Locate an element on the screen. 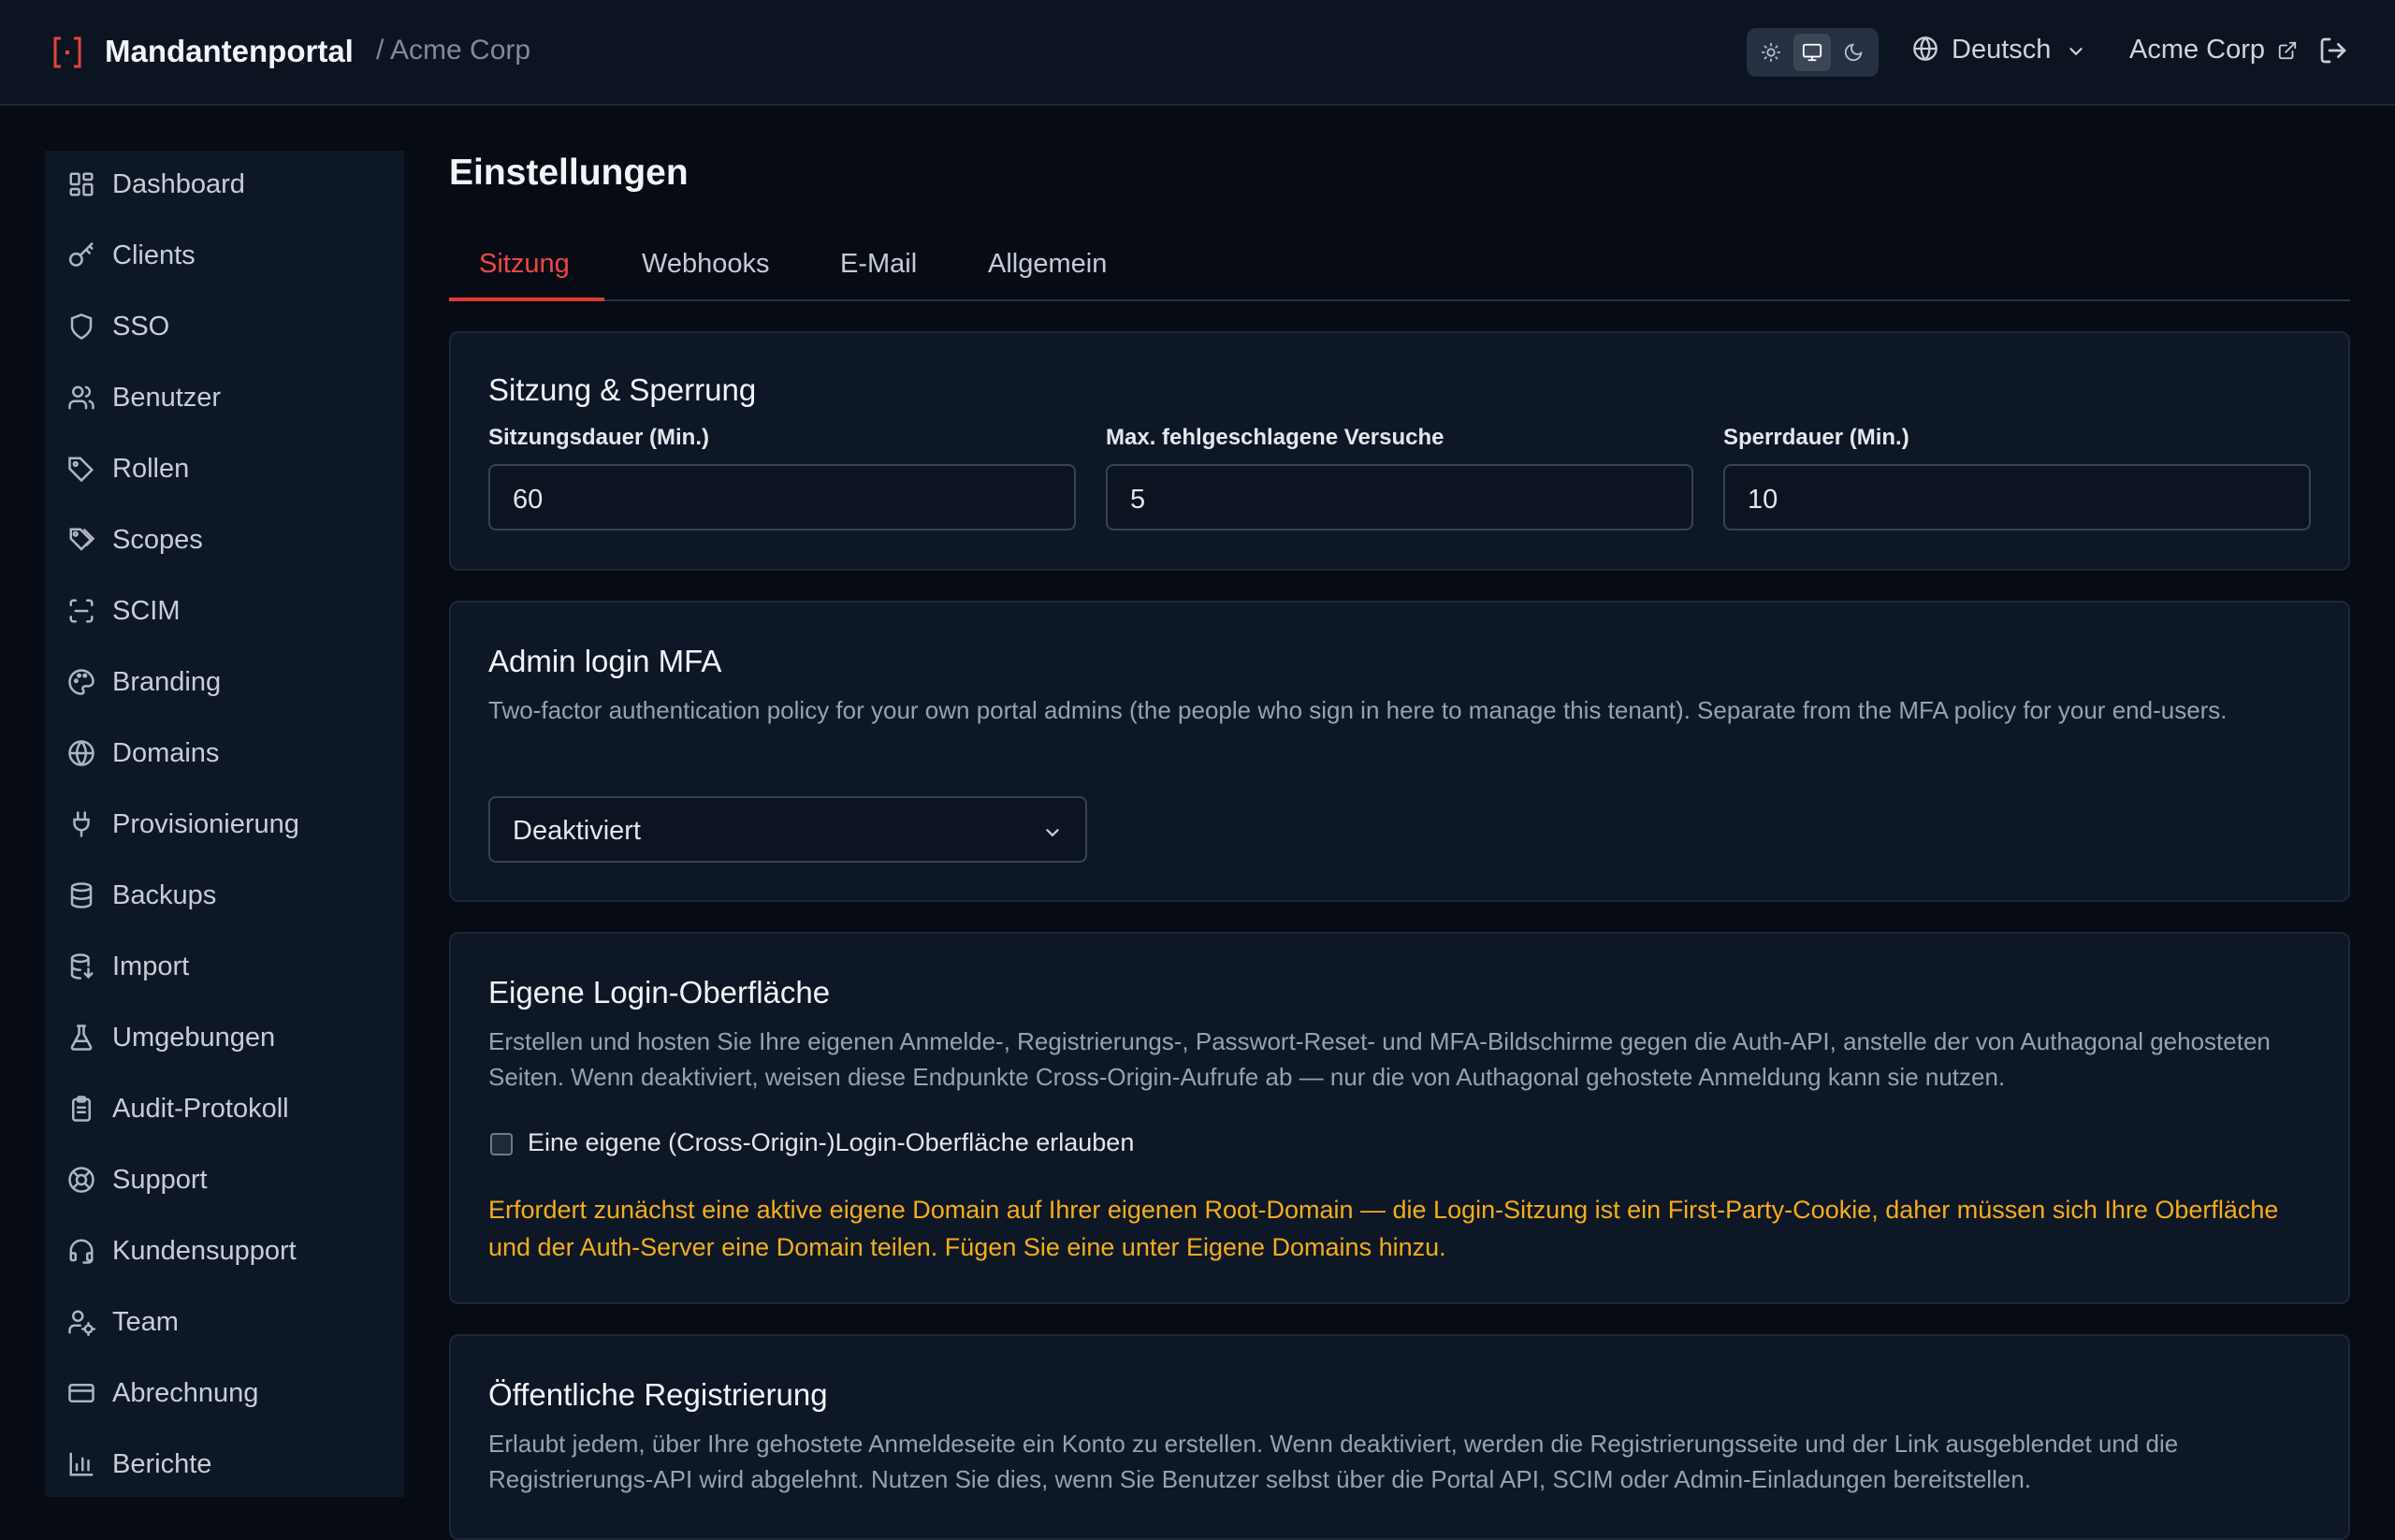 Image resolution: width=2395 pixels, height=1540 pixels. sidebar-item-team: Team is located at coordinates (224, 1322).